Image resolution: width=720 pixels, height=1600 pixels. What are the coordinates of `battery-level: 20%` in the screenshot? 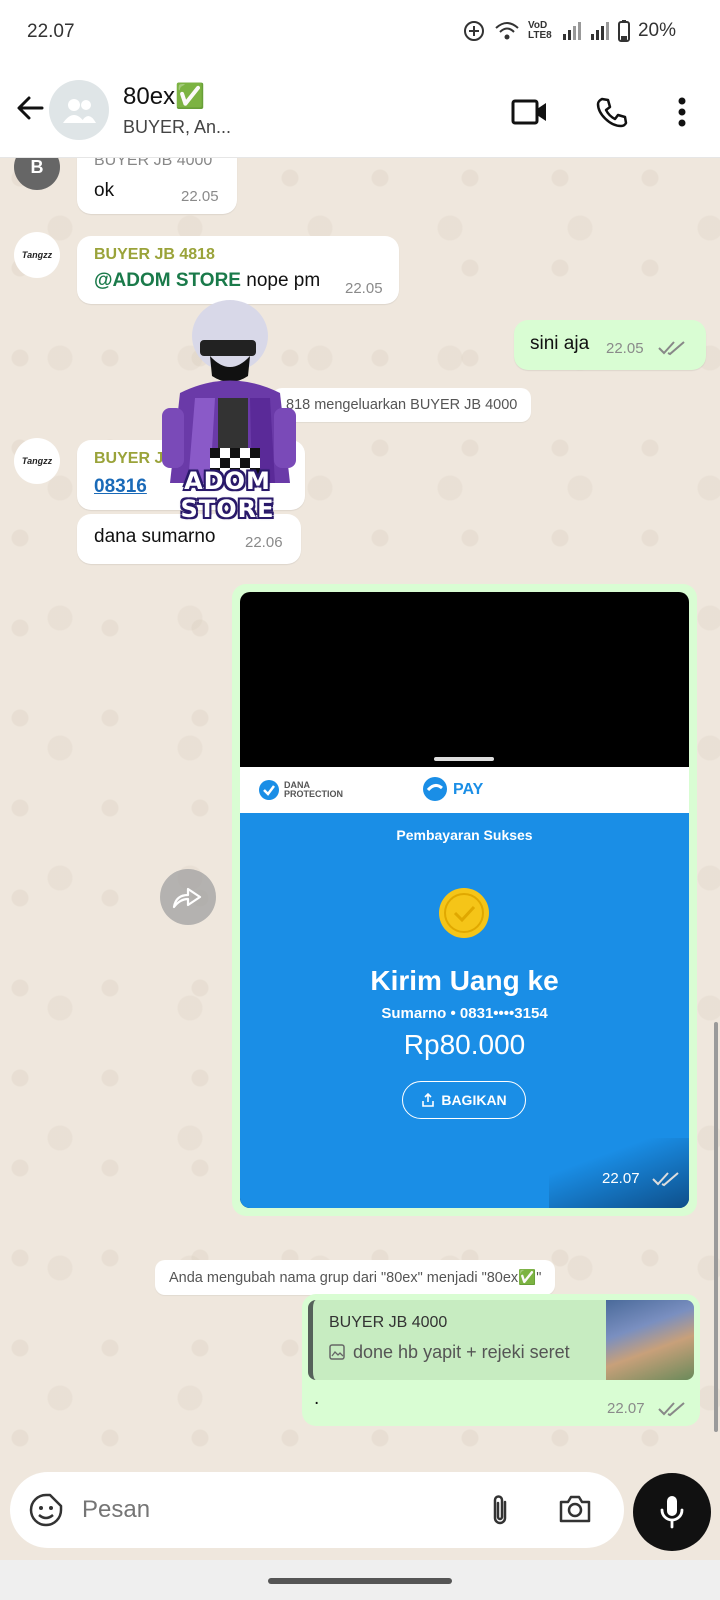 It's located at (656, 30).